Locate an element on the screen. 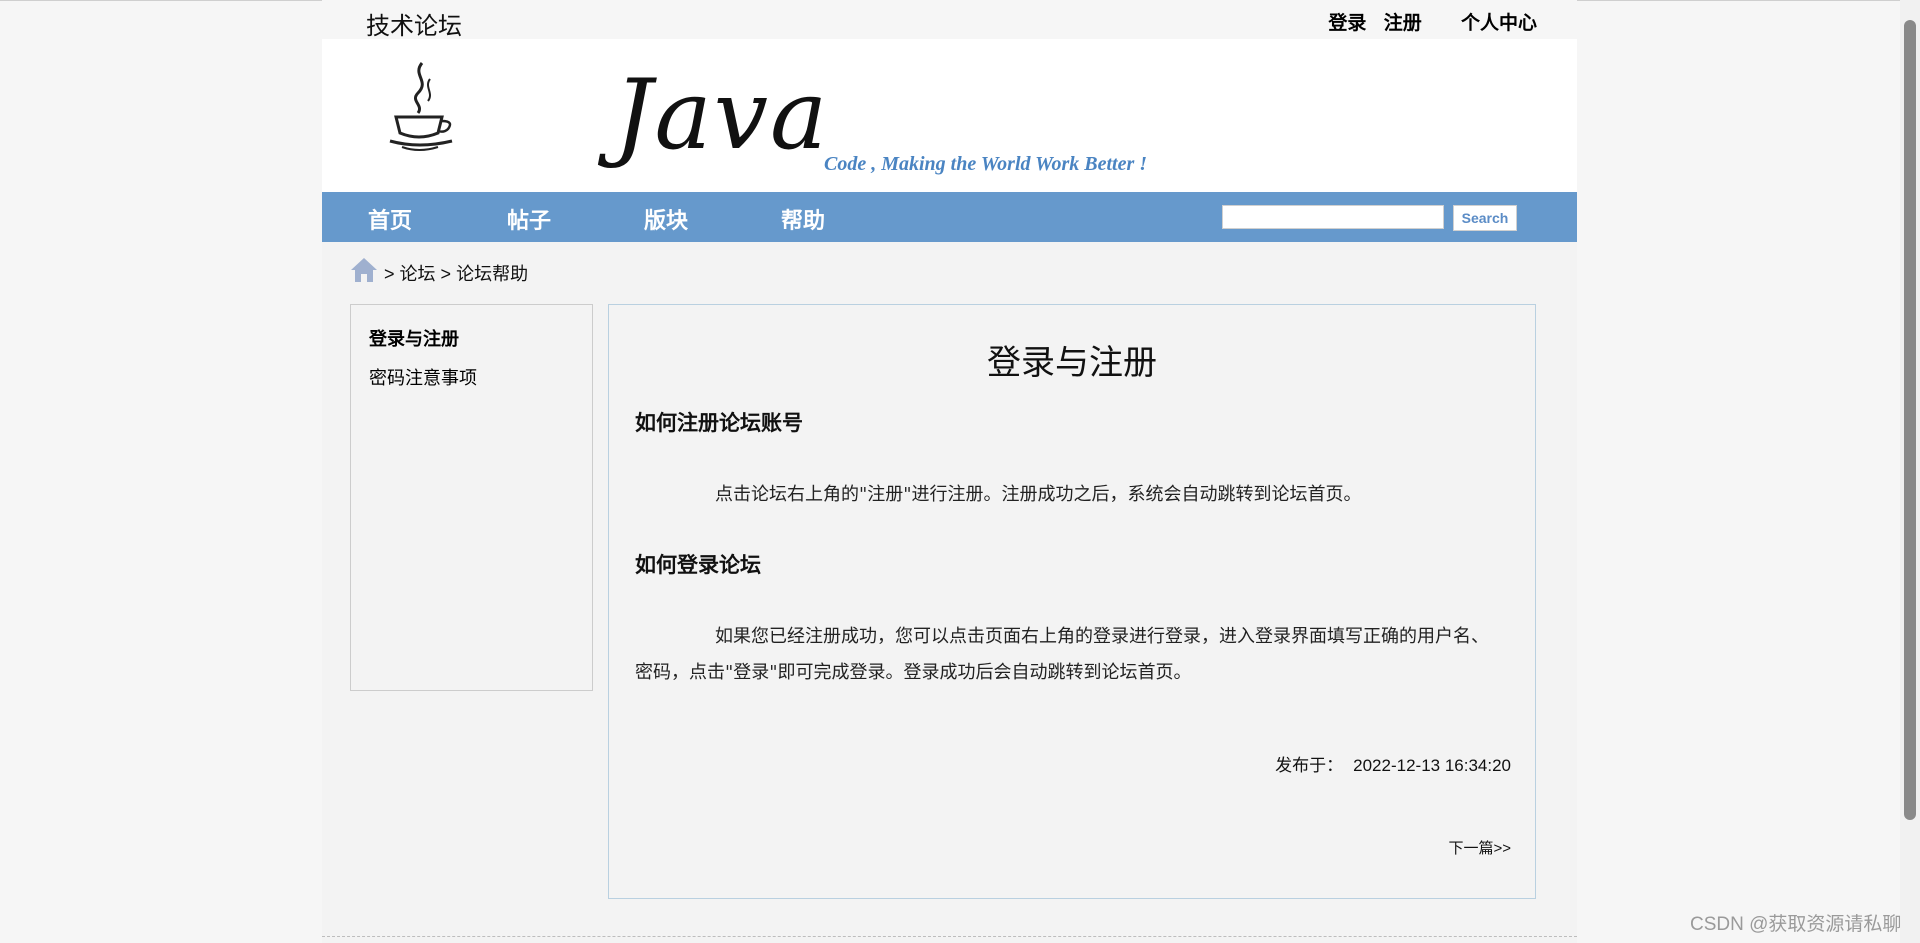  nav-help: 帮助 is located at coordinates (803, 219).